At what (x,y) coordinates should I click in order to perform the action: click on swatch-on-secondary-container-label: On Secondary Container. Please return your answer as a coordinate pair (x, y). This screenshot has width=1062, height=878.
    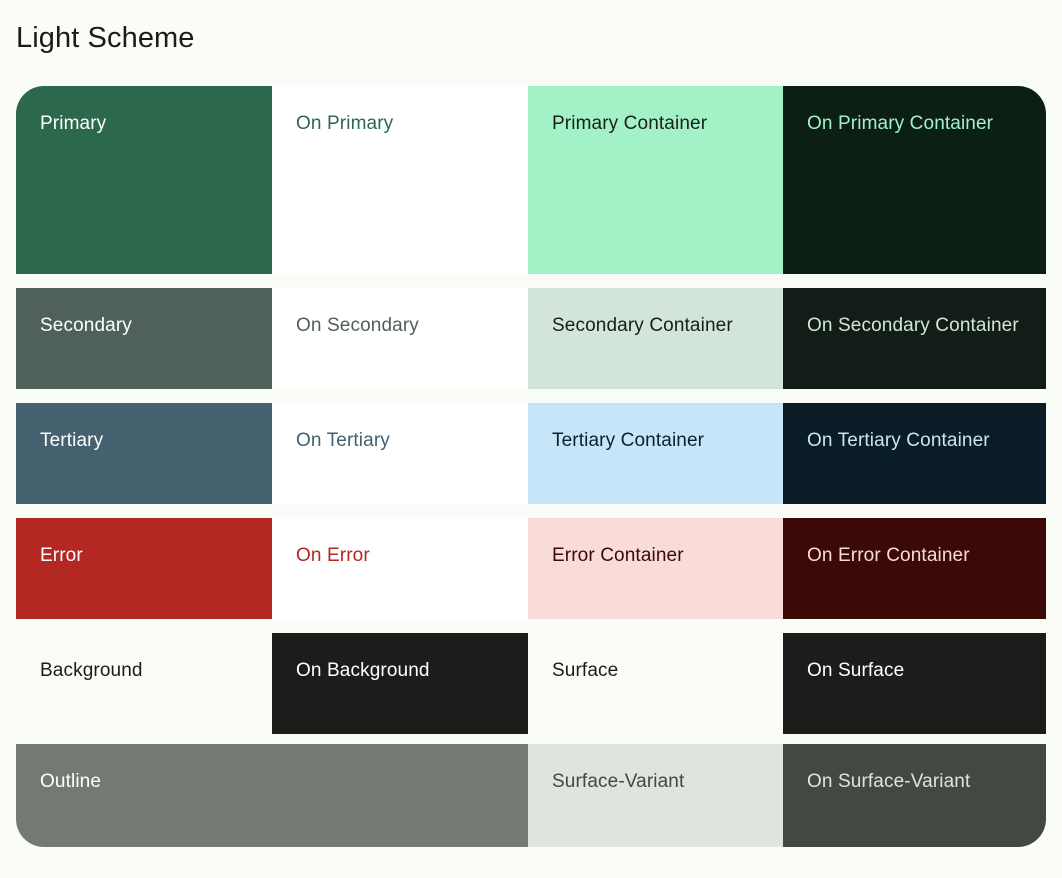
    Looking at the image, I should click on (913, 325).